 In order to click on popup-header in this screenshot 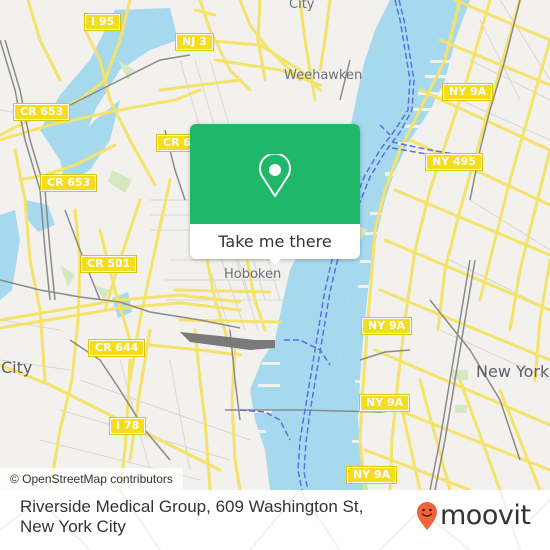, I will do `click(275, 174)`.